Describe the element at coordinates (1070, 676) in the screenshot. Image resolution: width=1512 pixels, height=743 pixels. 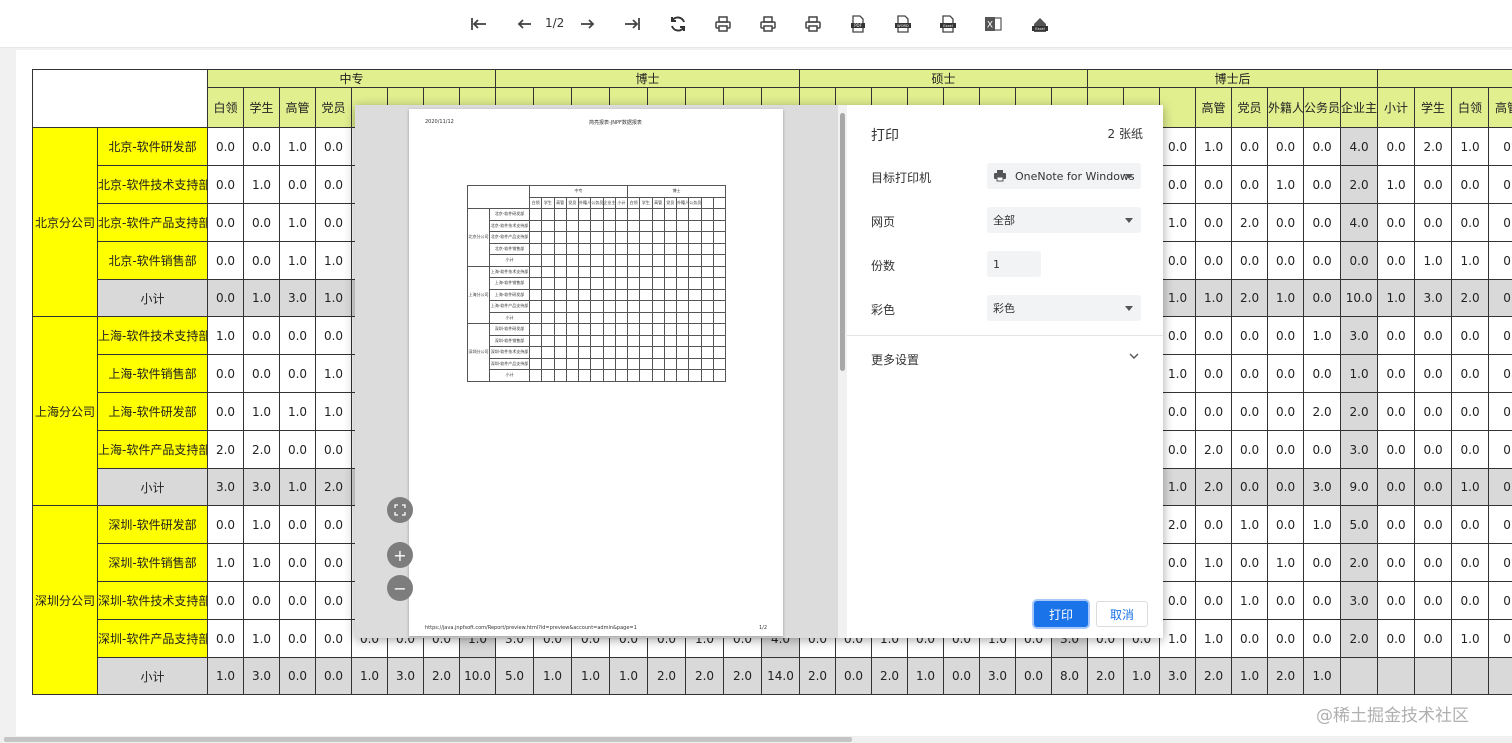
I see `value-cell: 8.0` at that location.